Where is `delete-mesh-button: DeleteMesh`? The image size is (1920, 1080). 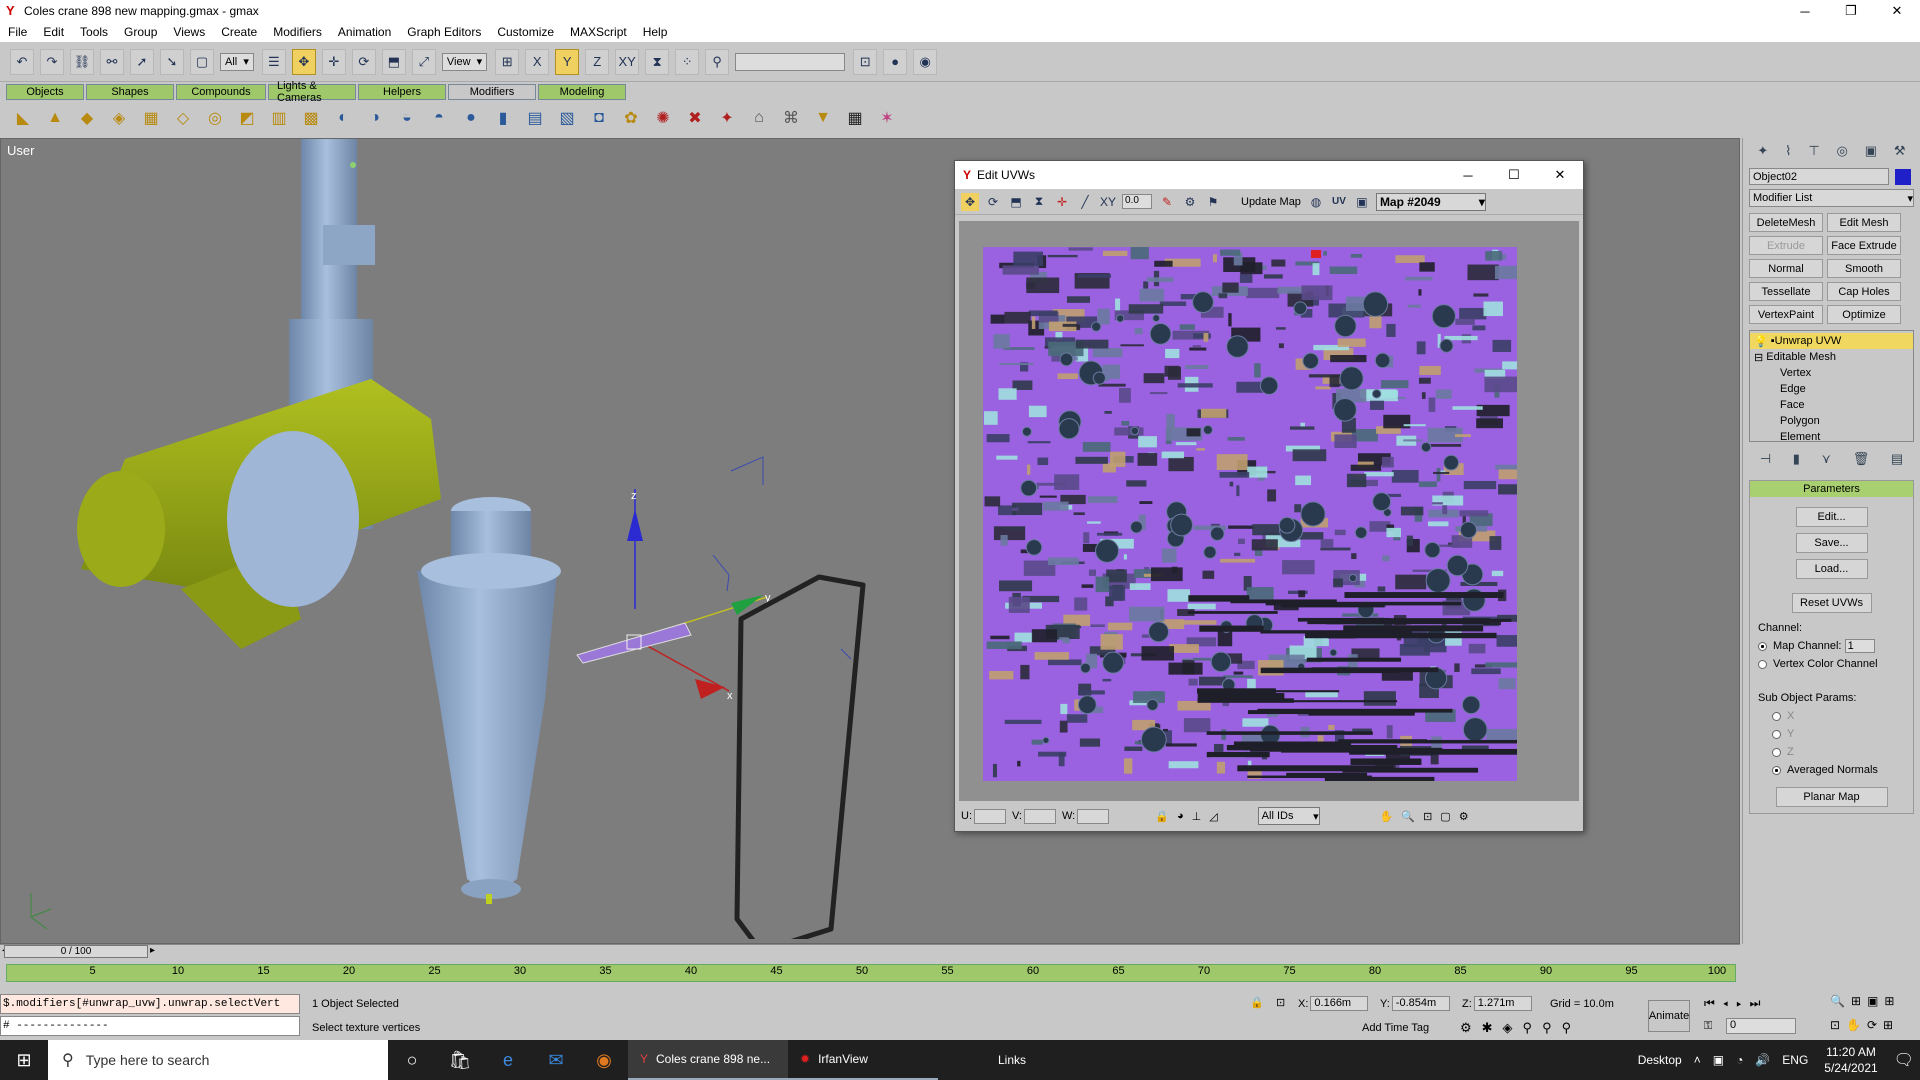
delete-mesh-button: DeleteMesh is located at coordinates (1786, 222).